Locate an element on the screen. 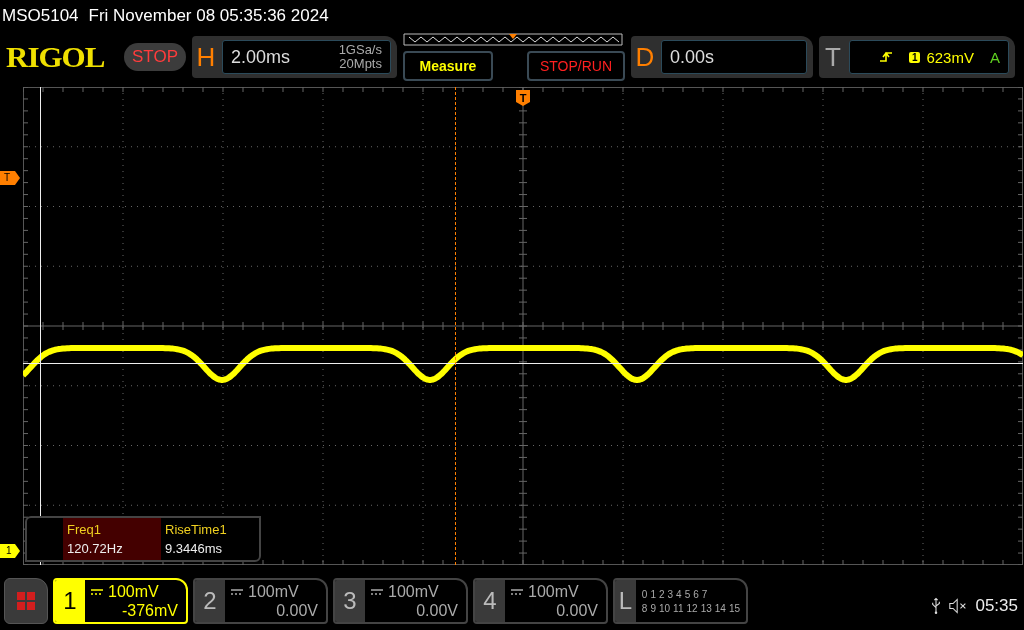 This screenshot has height=630, width=1024. logic-tab: L 0 1 2 3 4 5 6 7 8 9 10 11 12 13 14 15 is located at coordinates (680, 601).